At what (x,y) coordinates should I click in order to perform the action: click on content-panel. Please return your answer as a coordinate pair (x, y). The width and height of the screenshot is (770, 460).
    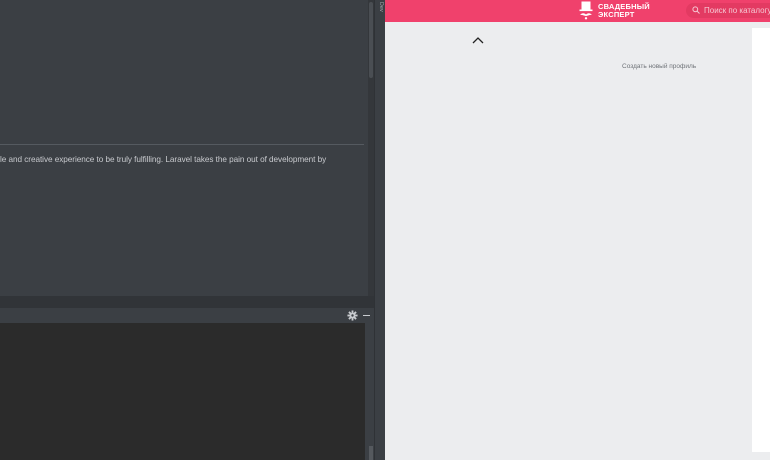
    Looking at the image, I should click on (761, 240).